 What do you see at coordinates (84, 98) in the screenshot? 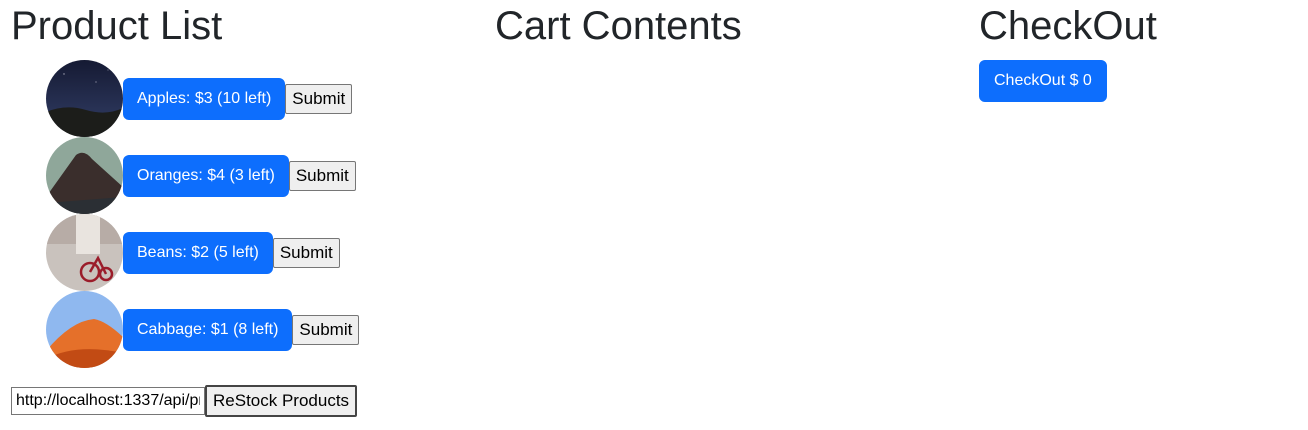
I see `product-image-apples` at bounding box center [84, 98].